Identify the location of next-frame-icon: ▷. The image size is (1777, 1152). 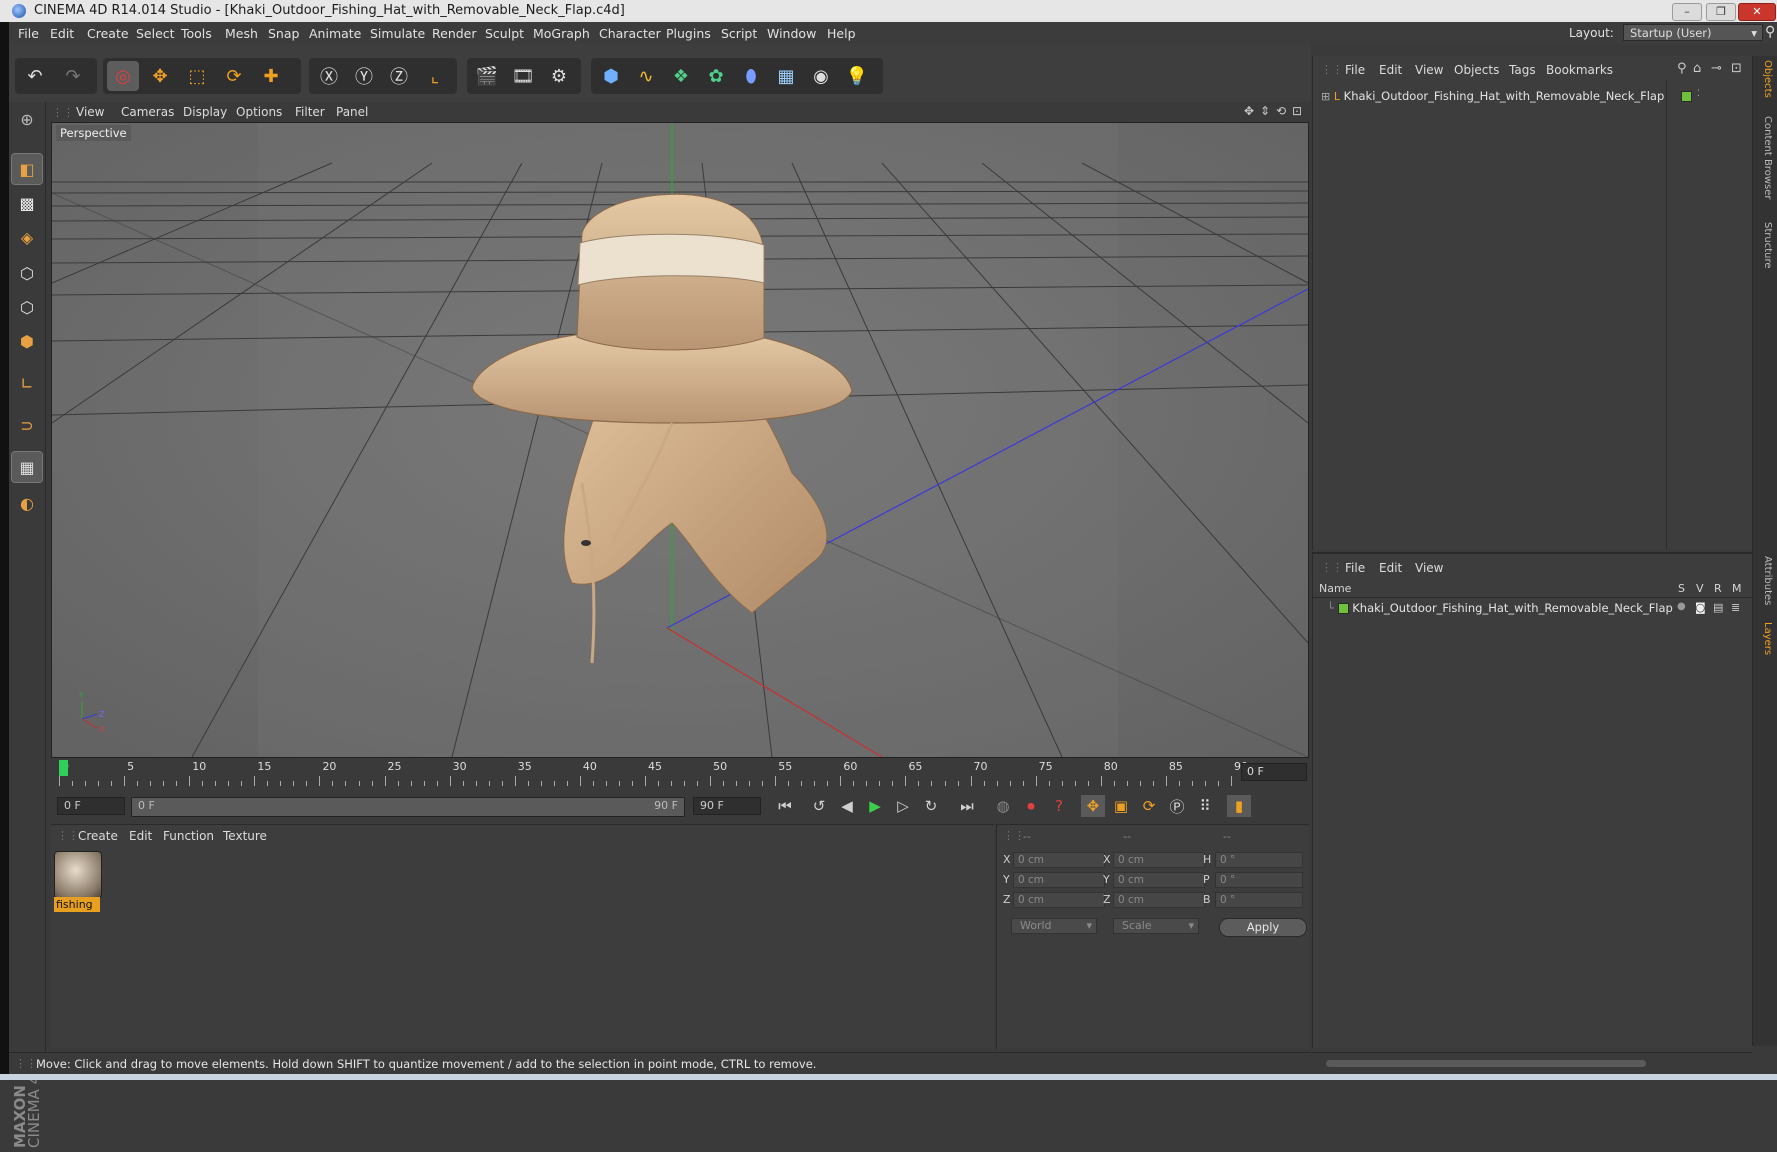
(903, 806).